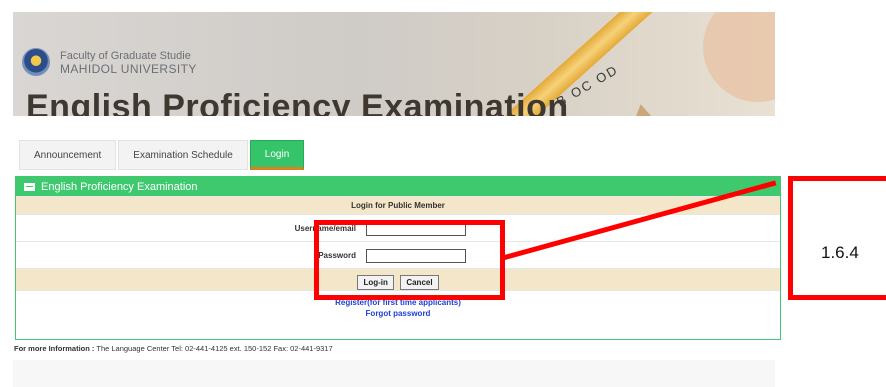 The width and height of the screenshot is (886, 387). I want to click on tab-login: Login, so click(277, 155).